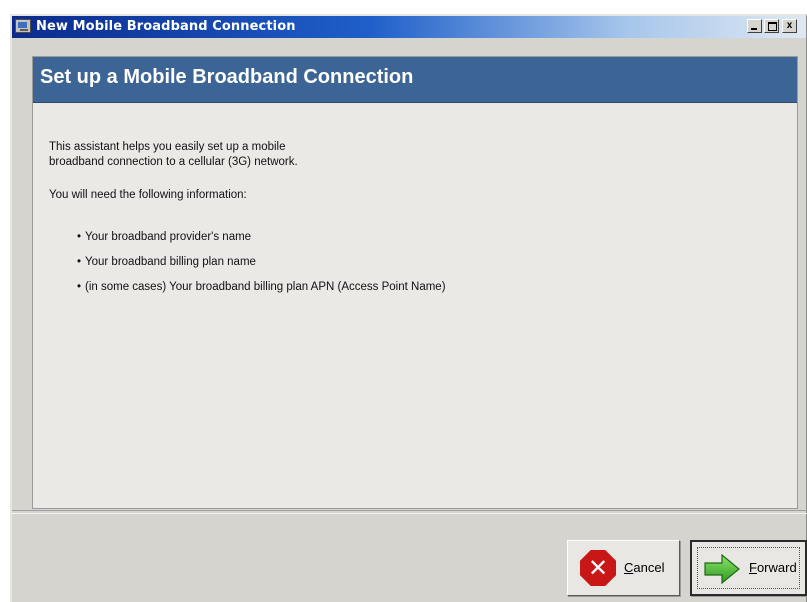 This screenshot has height=602, width=807. I want to click on maximize-icon, so click(771, 26).